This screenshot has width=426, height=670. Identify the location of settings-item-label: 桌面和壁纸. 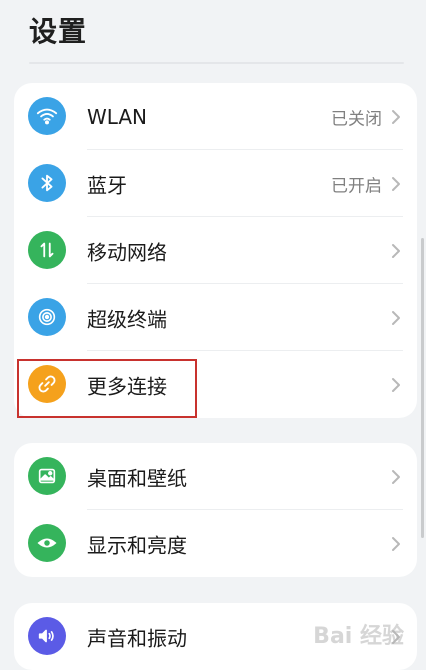
(137, 478).